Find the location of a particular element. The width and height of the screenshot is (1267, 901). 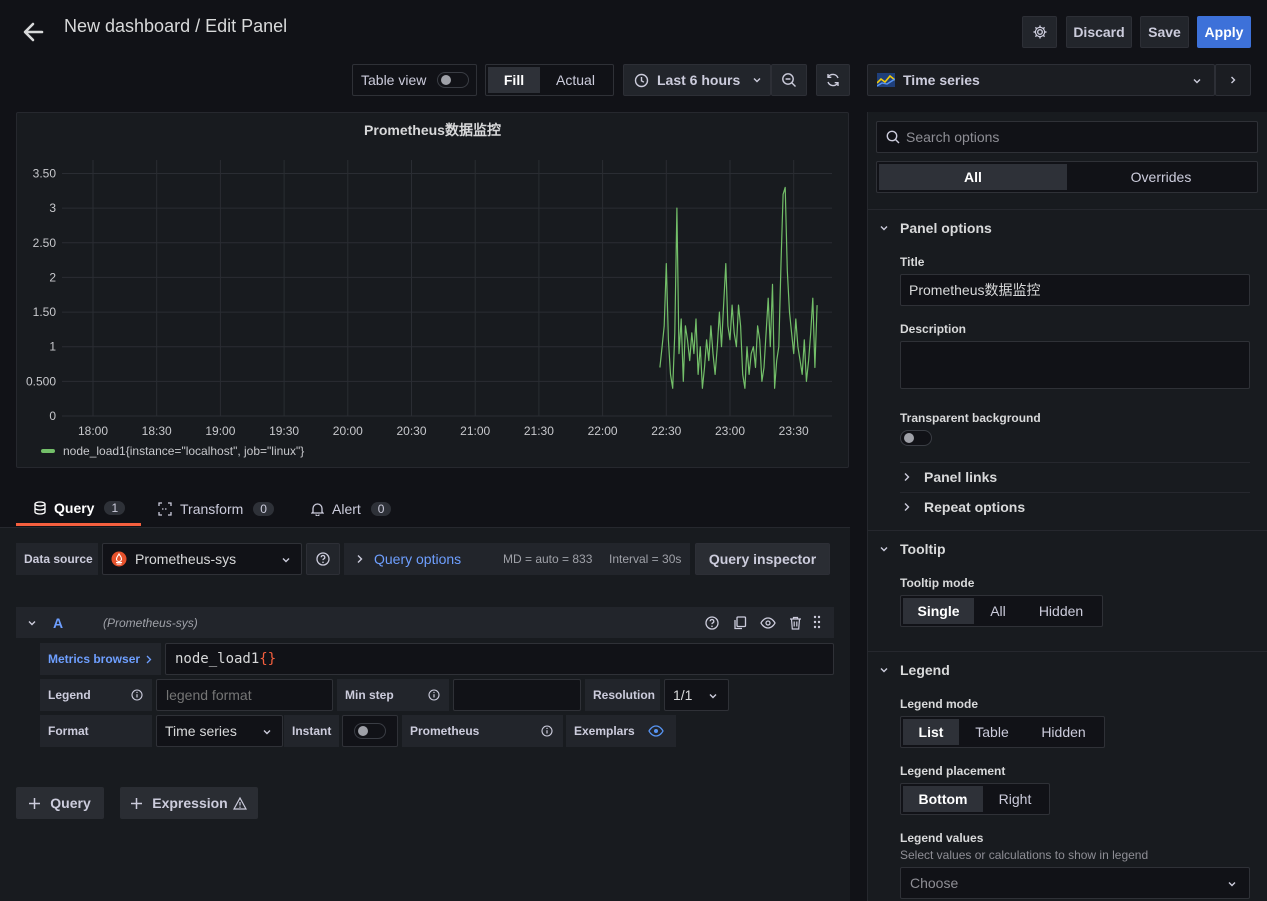

database-icon is located at coordinates (40, 507).